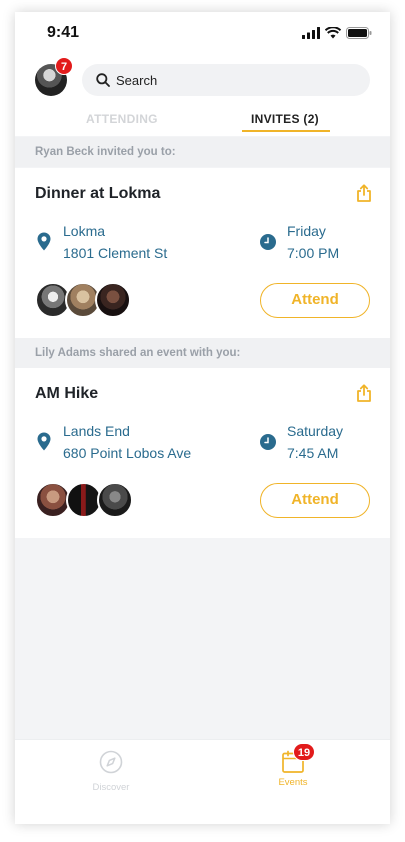 This screenshot has width=405, height=842. Describe the element at coordinates (293, 782) in the screenshot. I see `nav-events-label: Events` at that location.